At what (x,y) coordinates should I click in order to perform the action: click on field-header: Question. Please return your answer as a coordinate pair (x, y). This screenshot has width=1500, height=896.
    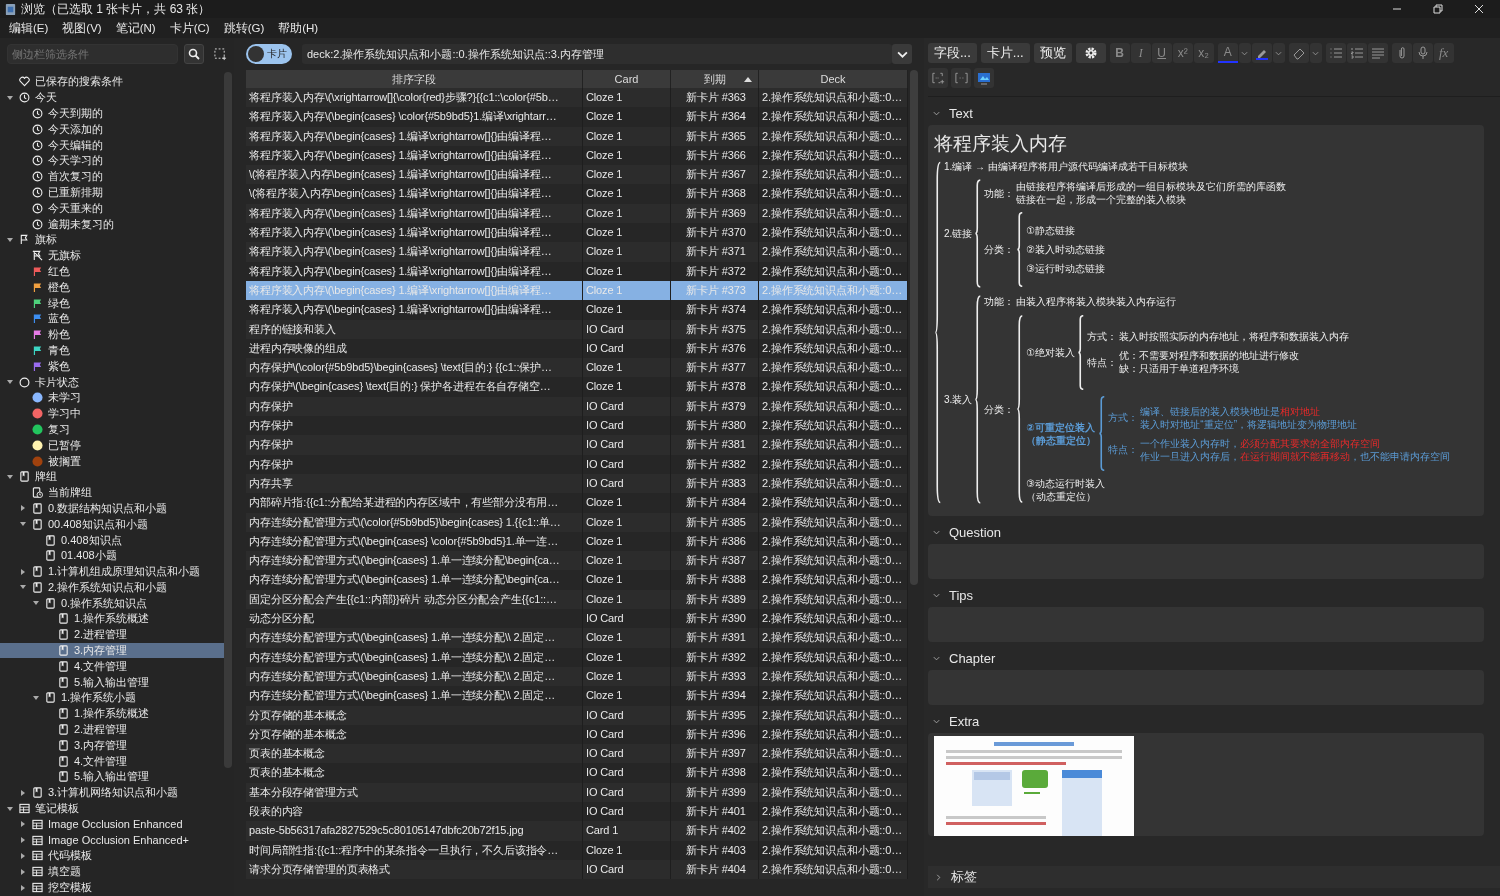
    Looking at the image, I should click on (1206, 532).